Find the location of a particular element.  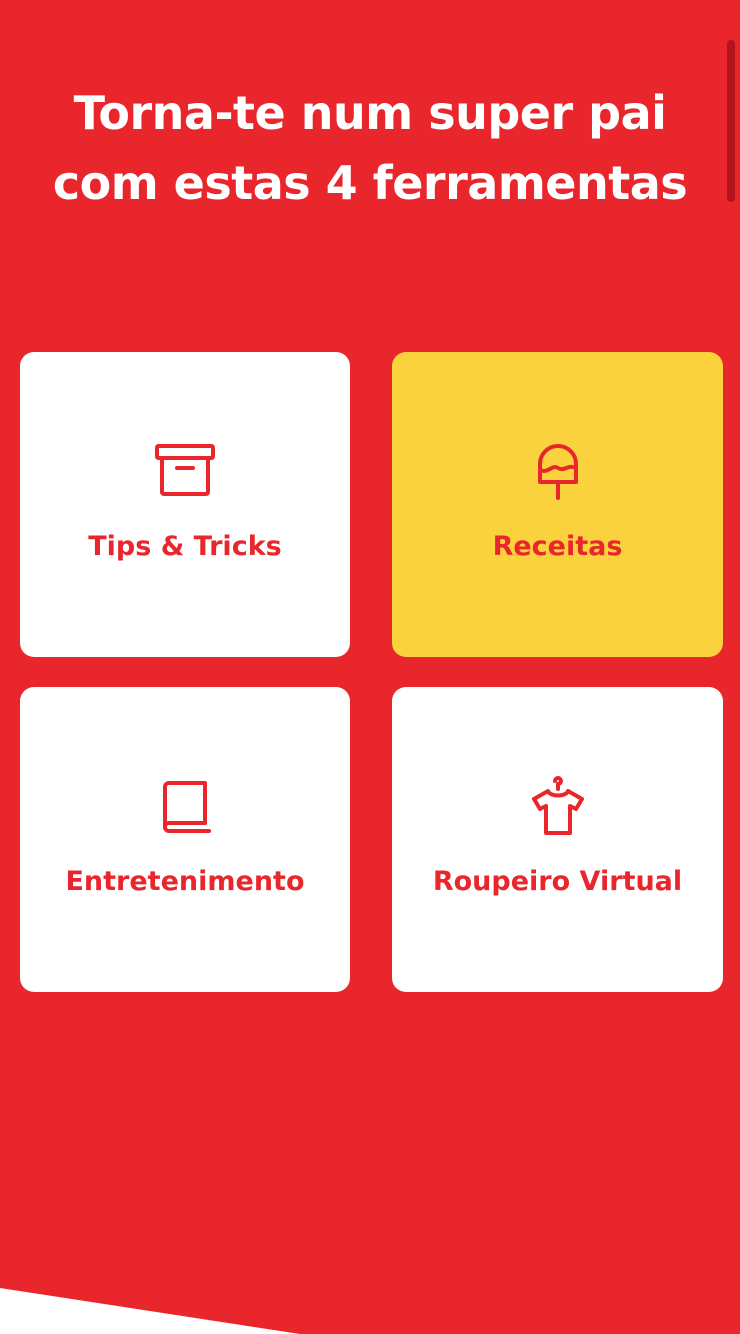

bottom-white-wedge is located at coordinates (150, 1311).